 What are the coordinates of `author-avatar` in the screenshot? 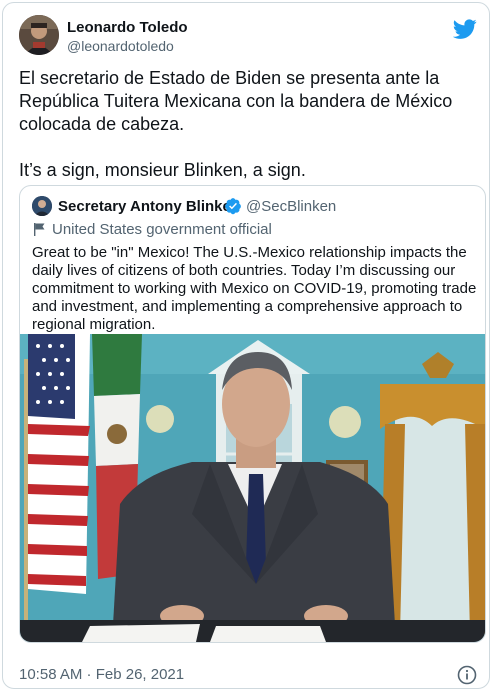 It's located at (39, 35).